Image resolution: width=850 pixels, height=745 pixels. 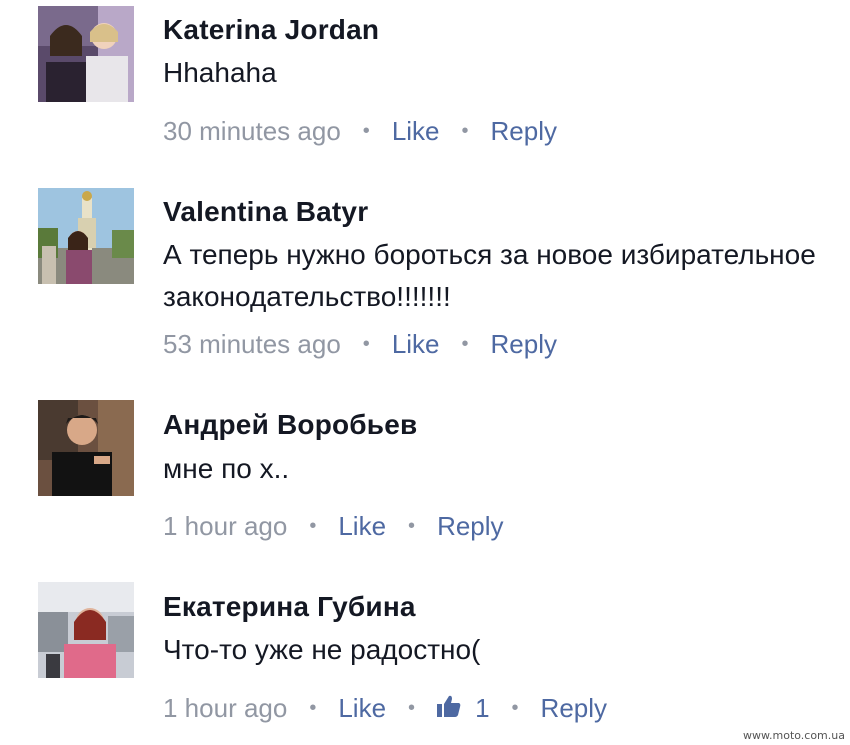 I want to click on comment-text: мне по х.., so click(x=226, y=468).